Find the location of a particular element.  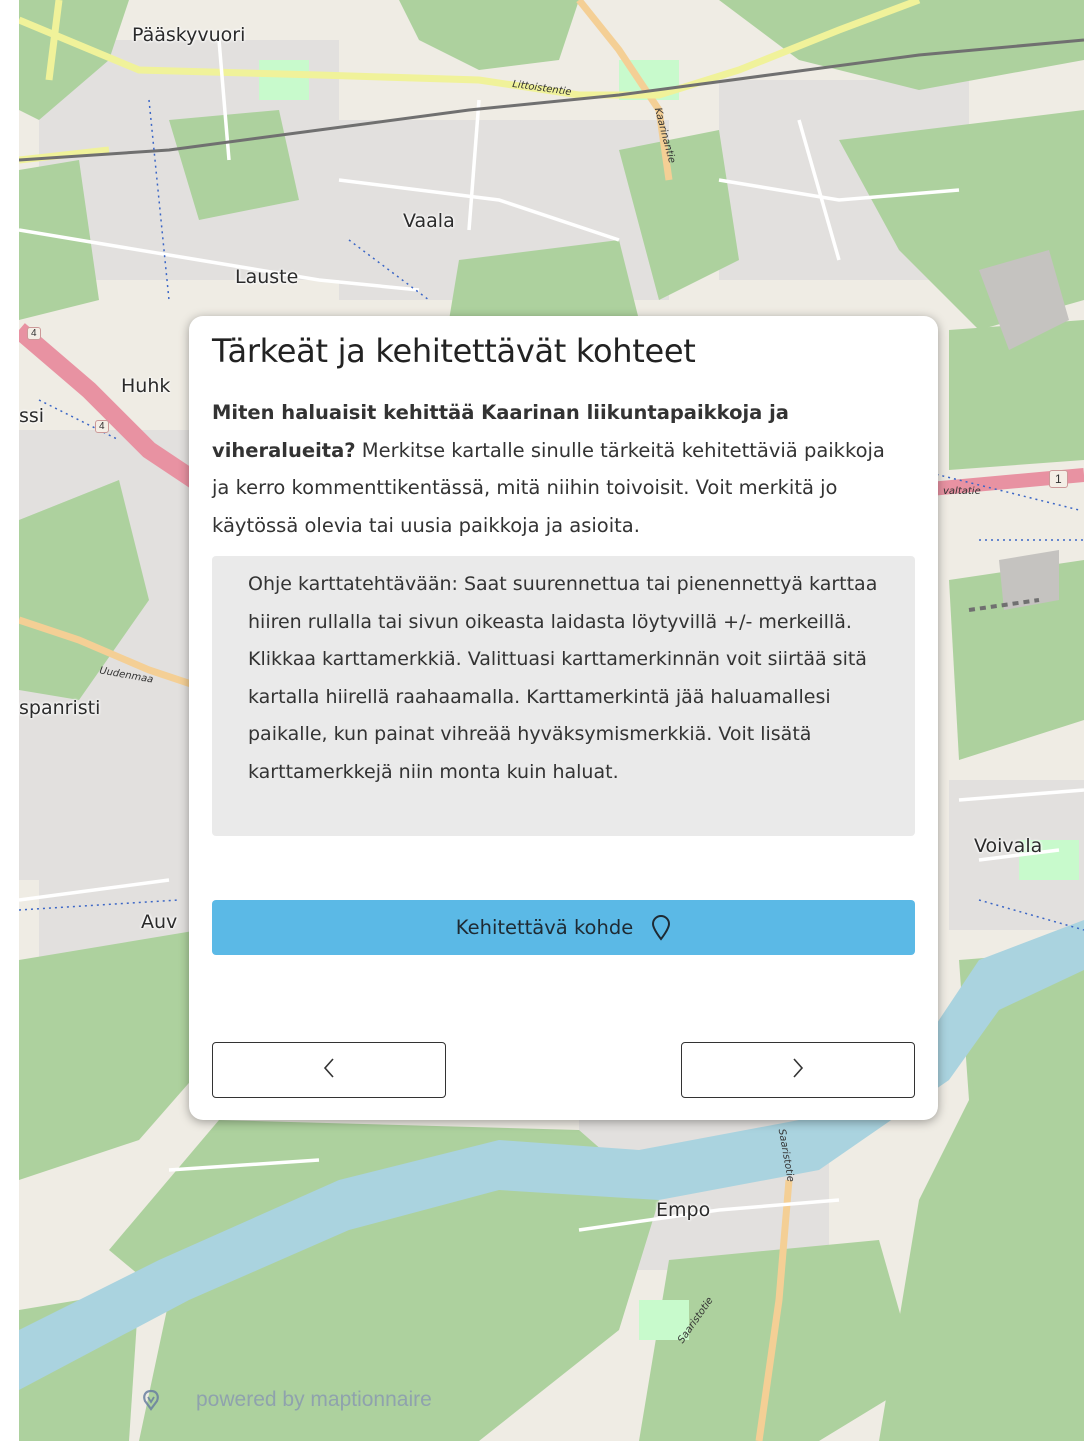

road-shield-4b: 4 is located at coordinates (102, 426).